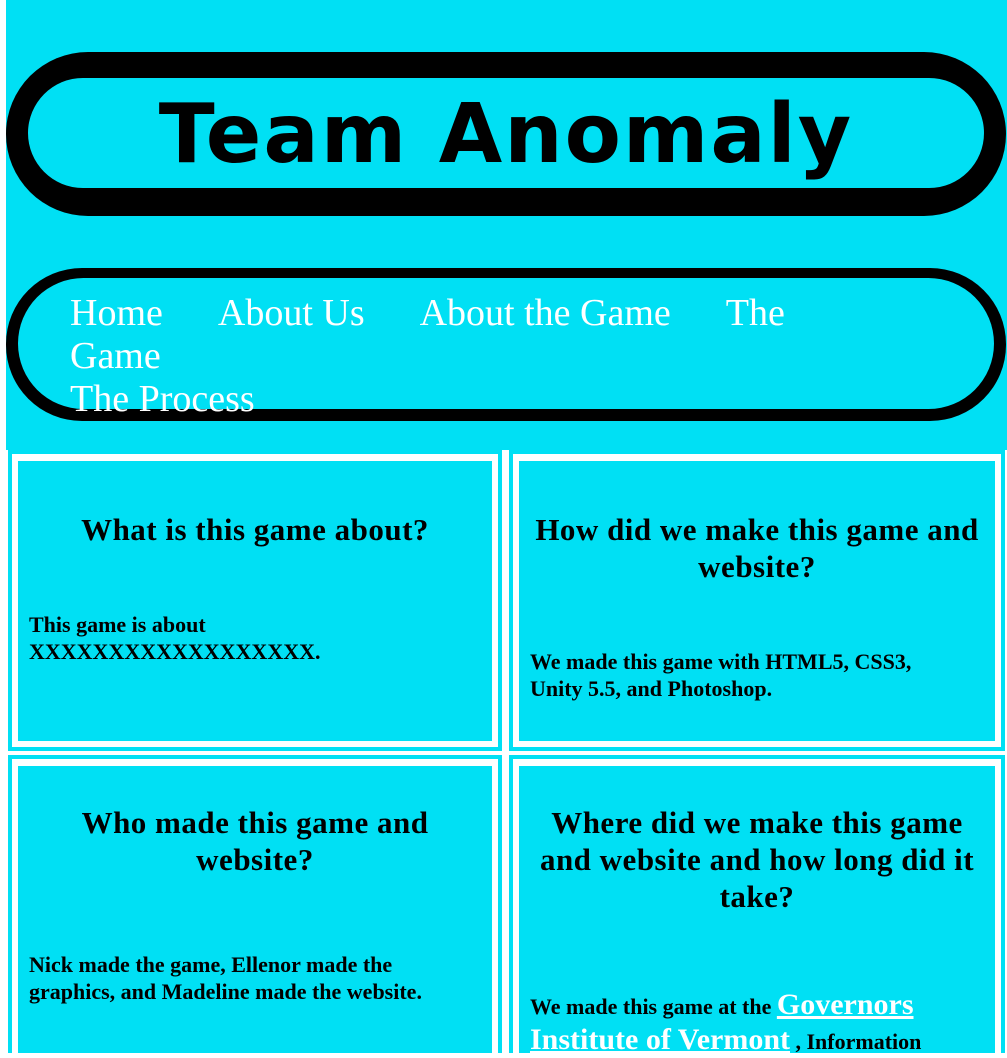  What do you see at coordinates (162, 399) in the screenshot?
I see `nav-the-process-link: The Process` at bounding box center [162, 399].